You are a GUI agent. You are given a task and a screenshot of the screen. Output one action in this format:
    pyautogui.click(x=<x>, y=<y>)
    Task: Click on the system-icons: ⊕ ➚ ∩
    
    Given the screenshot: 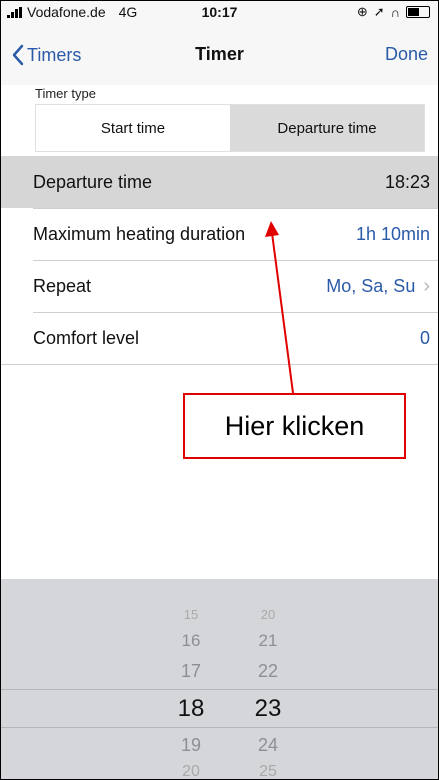 What is the action you would take?
    pyautogui.click(x=393, y=12)
    